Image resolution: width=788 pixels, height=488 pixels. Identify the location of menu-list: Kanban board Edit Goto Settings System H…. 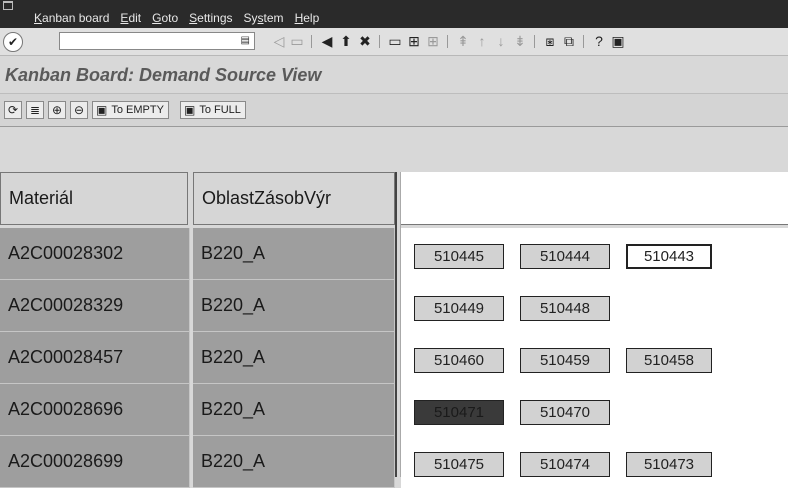
(176, 18).